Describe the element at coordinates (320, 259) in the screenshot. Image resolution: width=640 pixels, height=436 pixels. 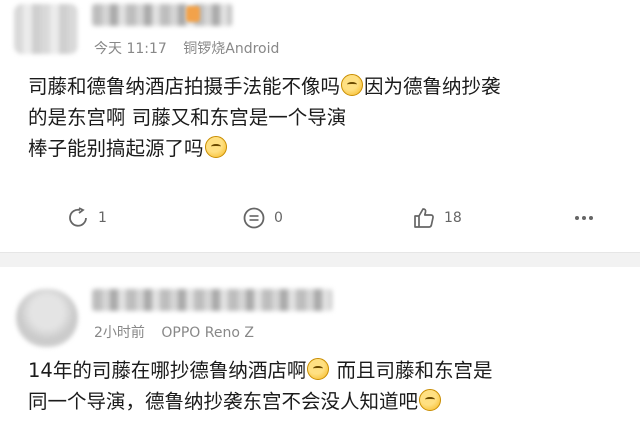
I see `post-separator` at that location.